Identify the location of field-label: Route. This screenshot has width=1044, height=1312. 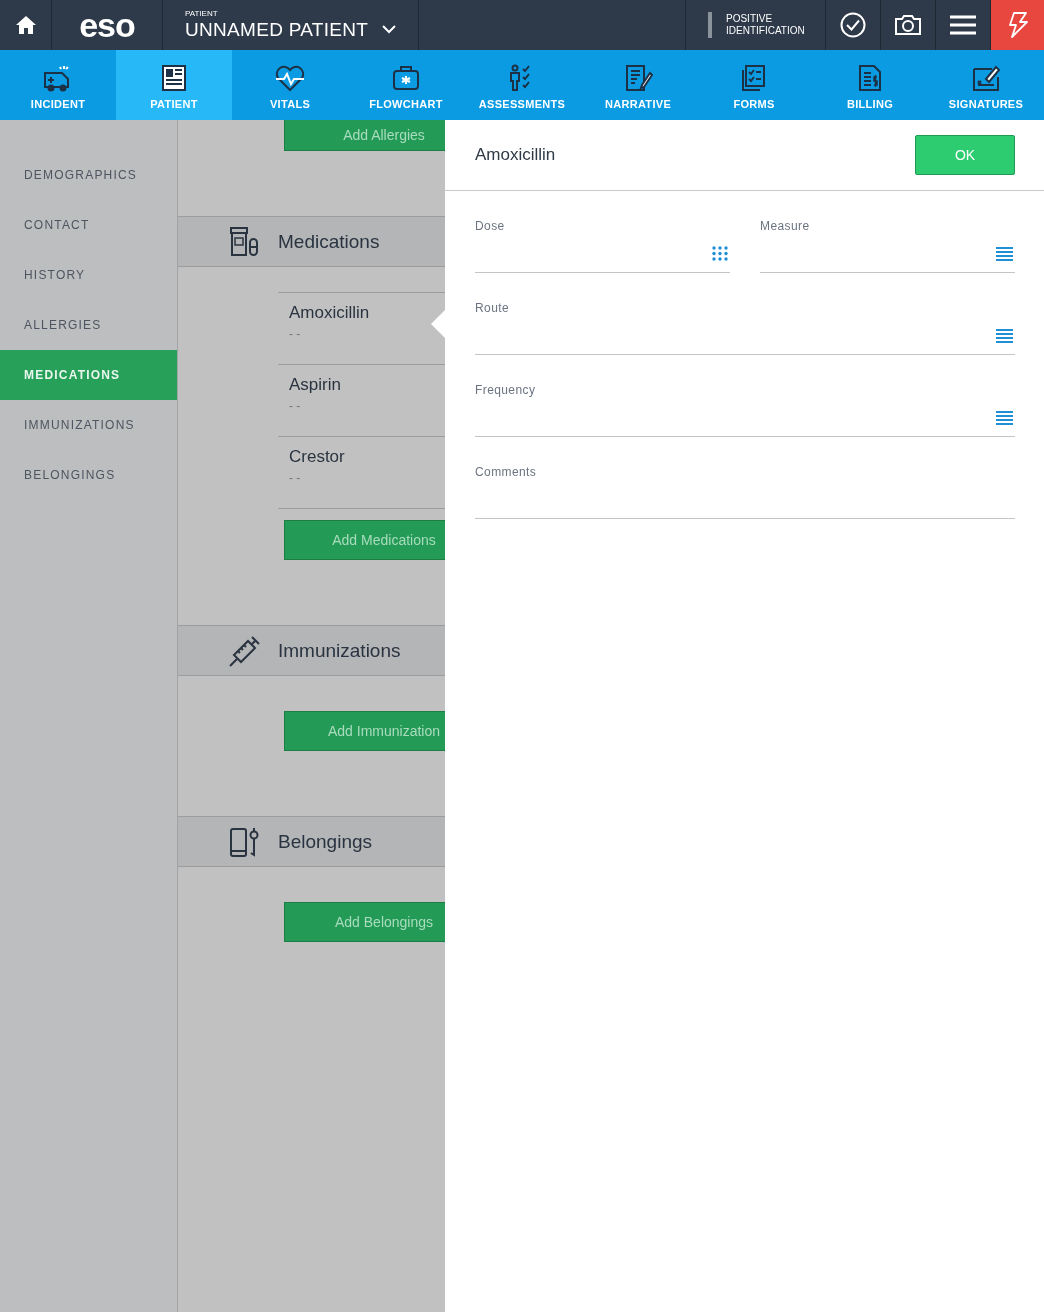
(493, 308).